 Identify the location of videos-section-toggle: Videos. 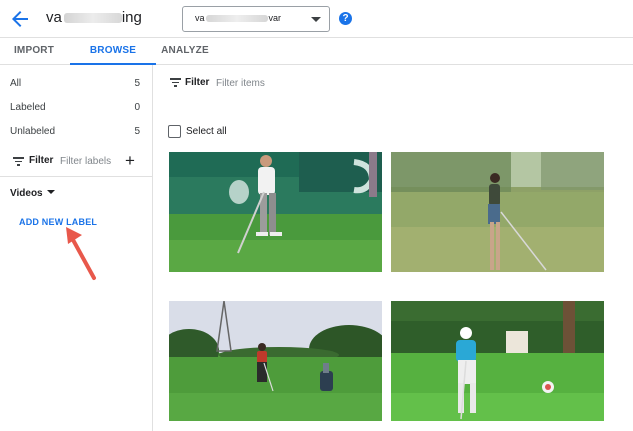
(32, 191).